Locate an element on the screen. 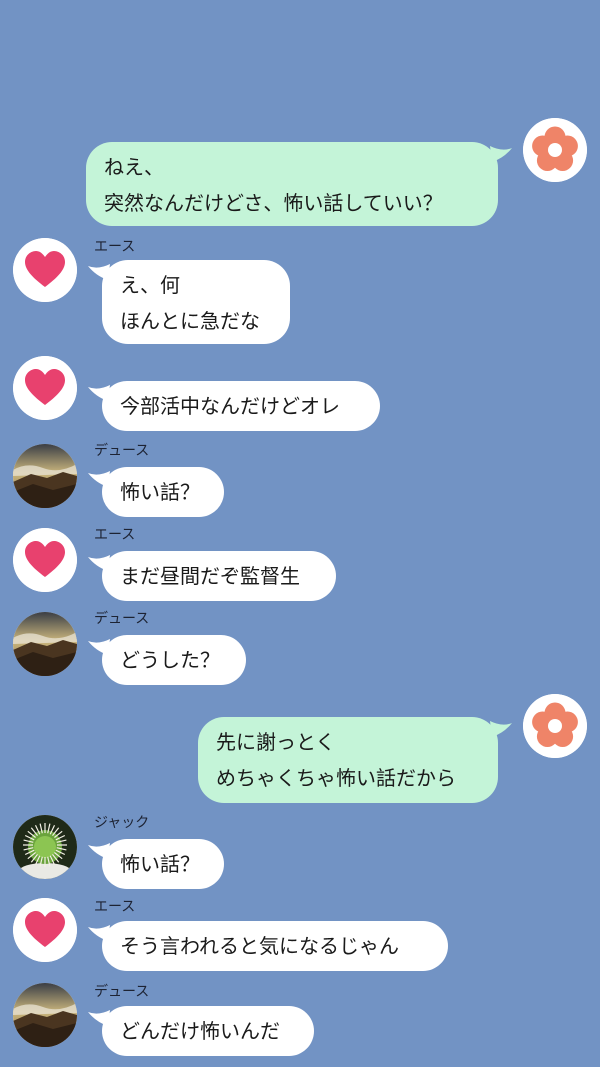  message-bubble: 今部活中なんだけどオレ is located at coordinates (241, 406).